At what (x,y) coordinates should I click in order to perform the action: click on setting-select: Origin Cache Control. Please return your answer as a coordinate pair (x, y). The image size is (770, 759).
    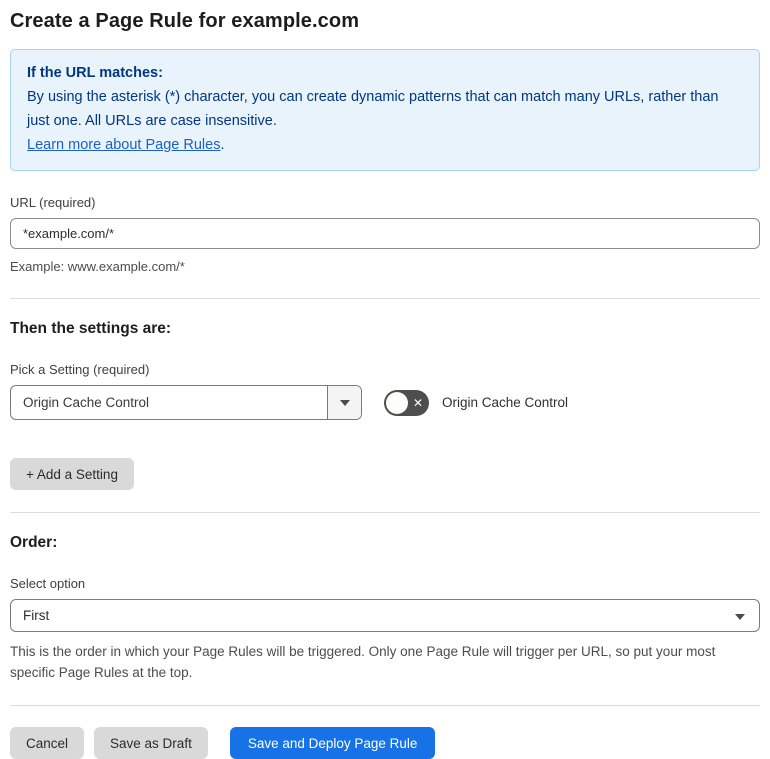
    Looking at the image, I should click on (186, 402).